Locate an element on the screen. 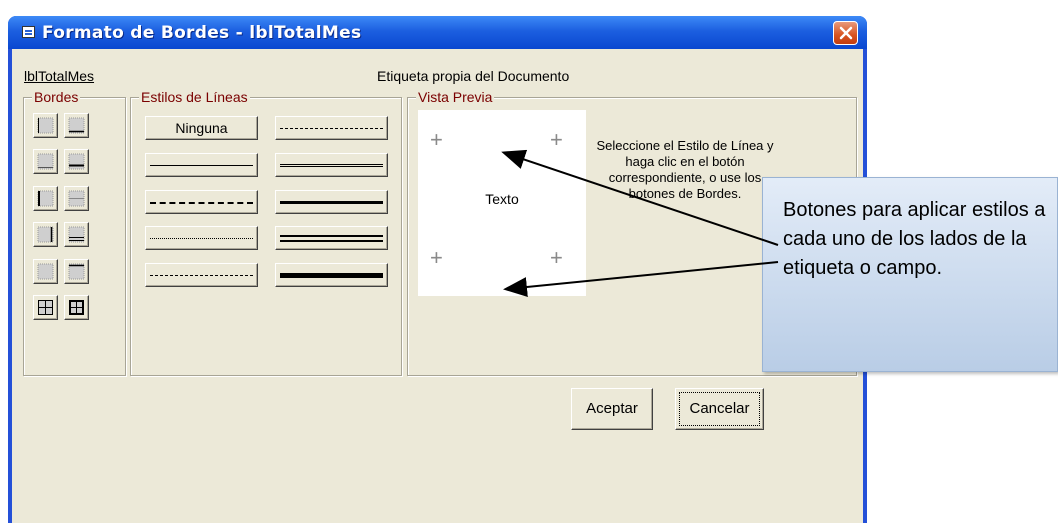 This screenshot has width=1058, height=523. arrow-to-top-border is located at coordinates (640, 197).